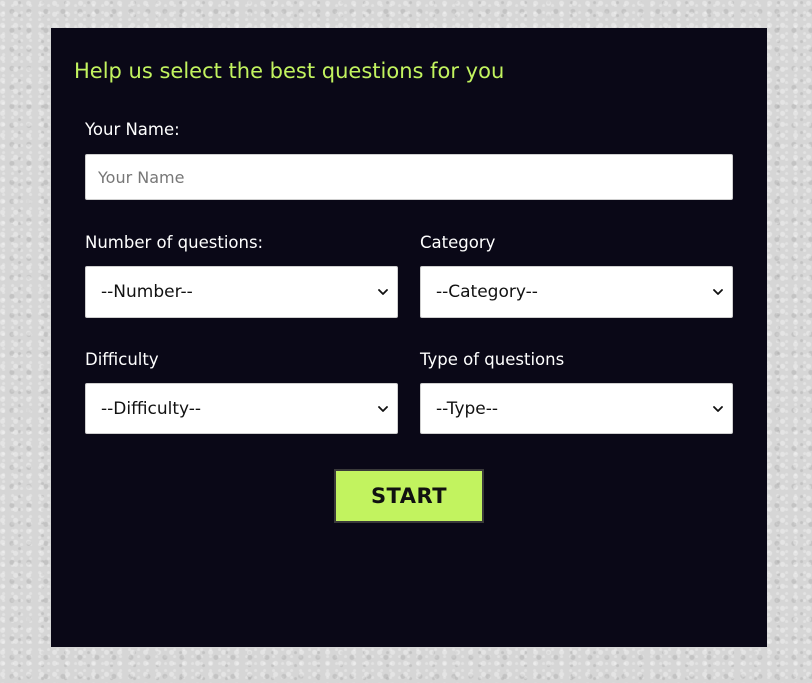  Describe the element at coordinates (467, 408) in the screenshot. I see `type-of-questions-value: --Type--` at that location.